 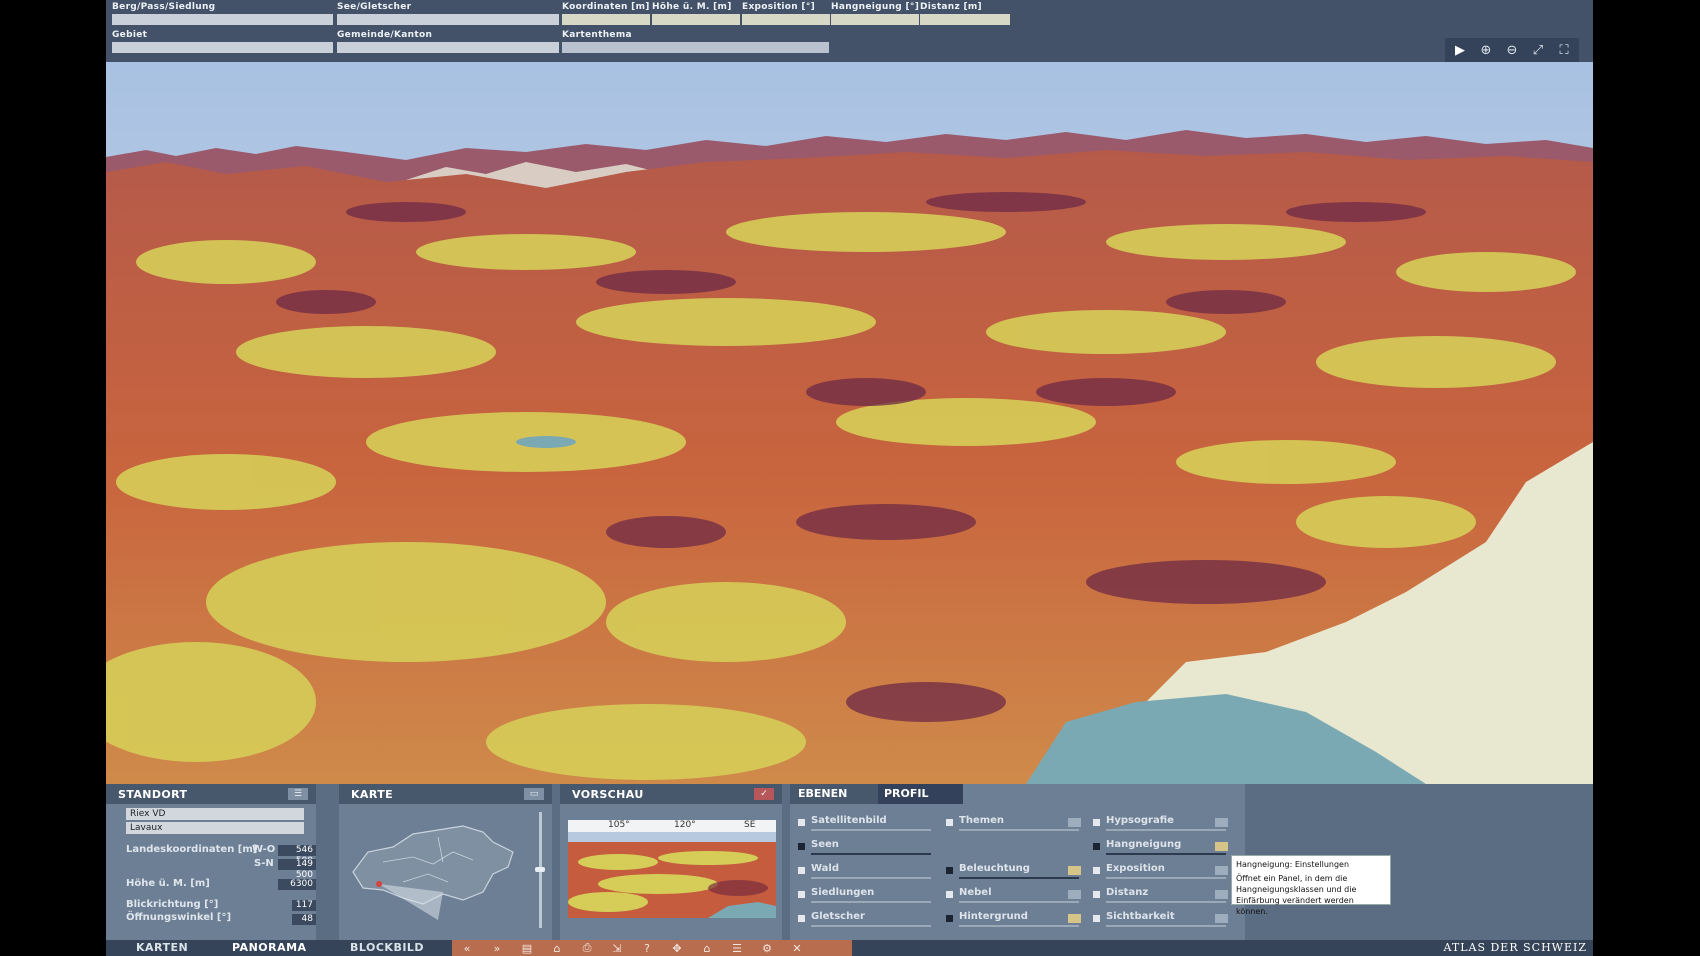 I want to click on home-icon: ⌂, so click(x=707, y=948).